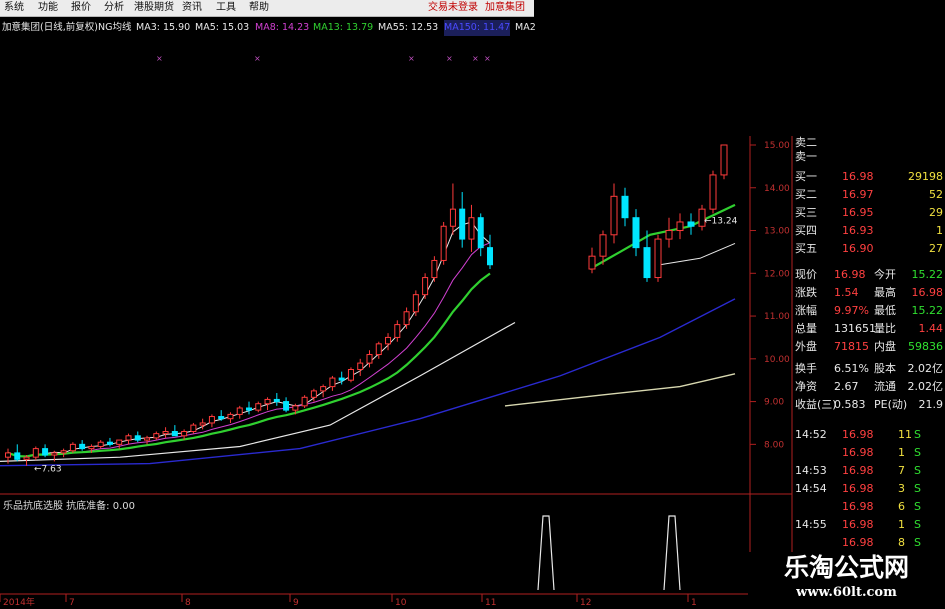 This screenshot has width=945, height=609. Describe the element at coordinates (868, 177) in the screenshot. I see `bid-row: 买一 16.98 29198` at that location.